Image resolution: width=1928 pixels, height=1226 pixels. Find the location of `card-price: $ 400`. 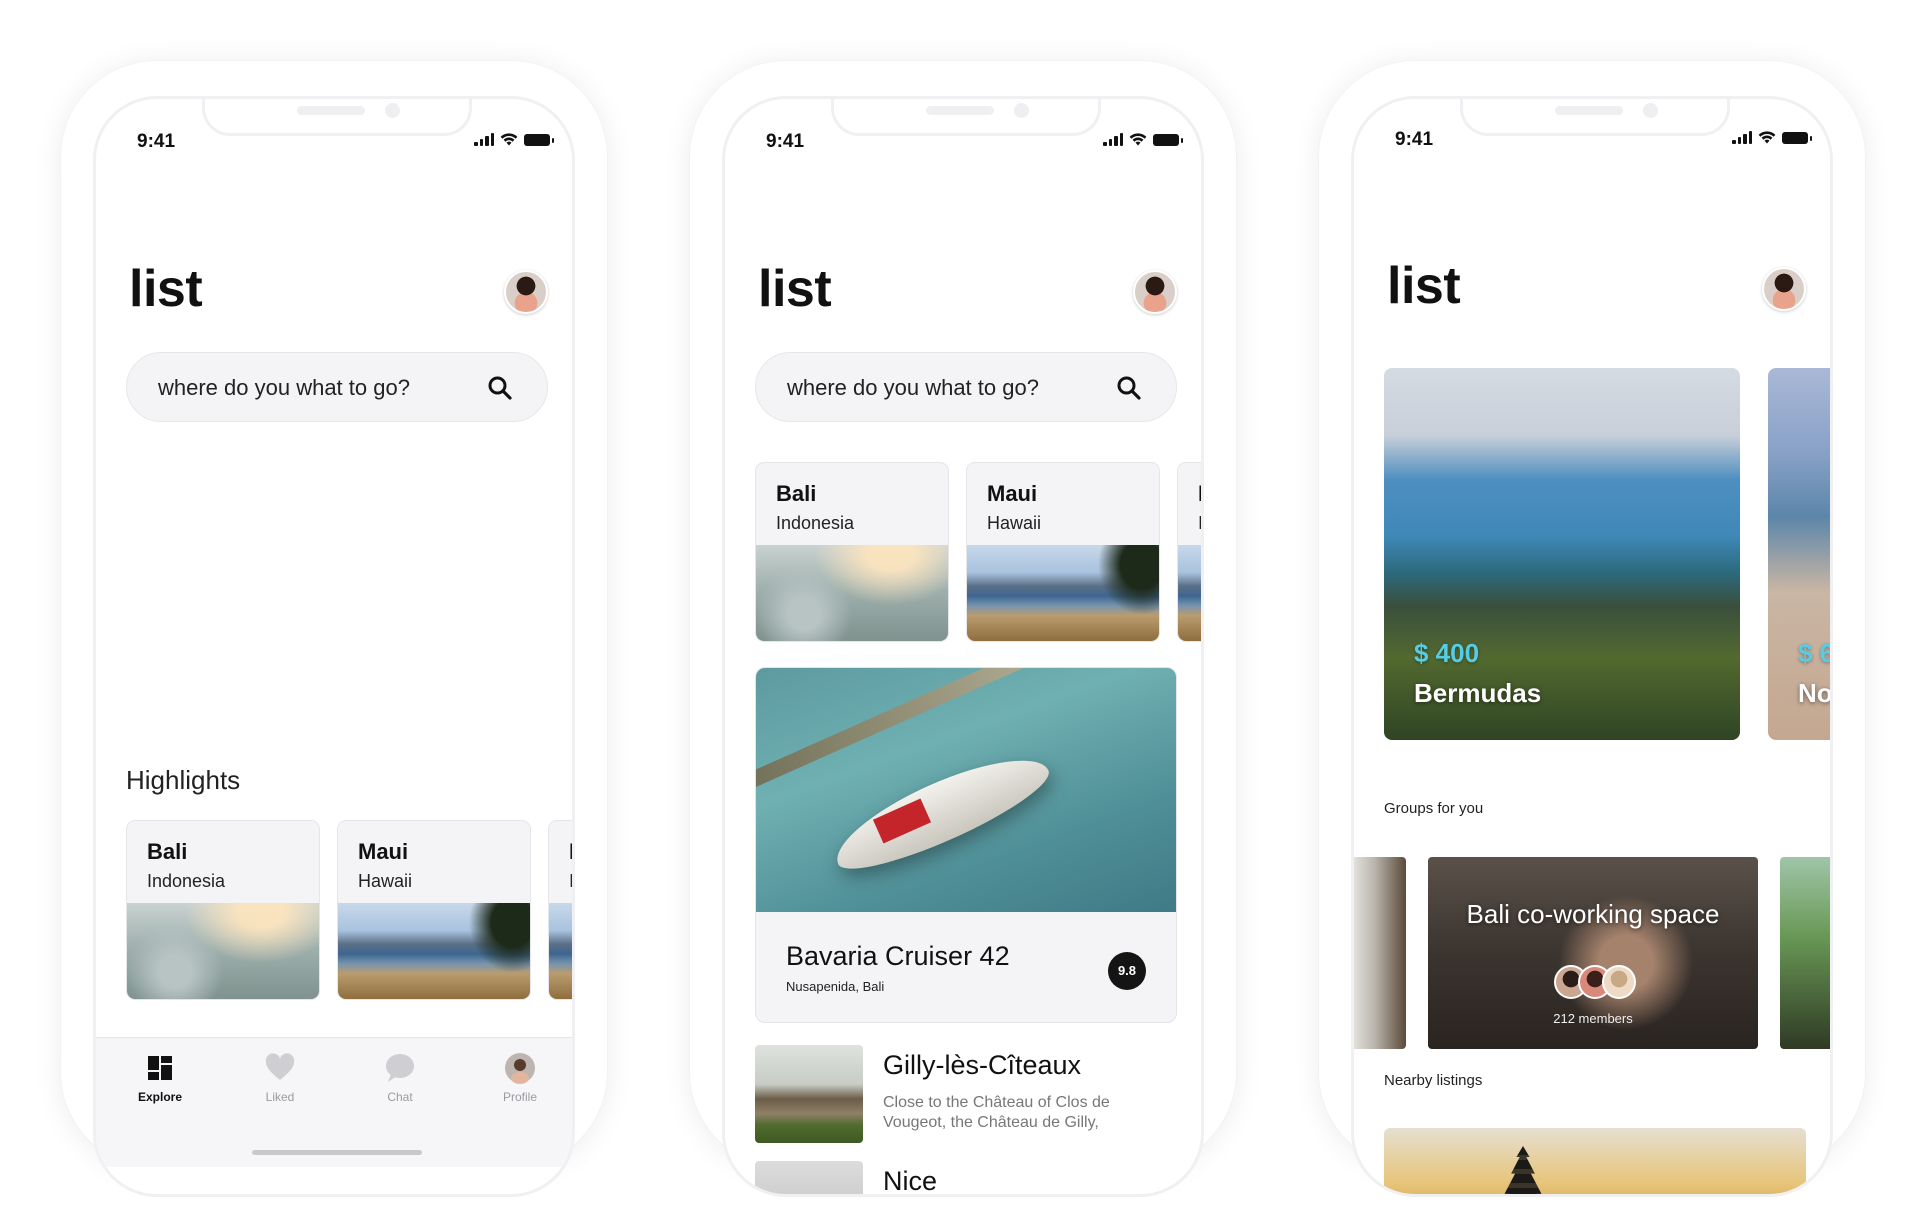

card-price: $ 400 is located at coordinates (1447, 653).